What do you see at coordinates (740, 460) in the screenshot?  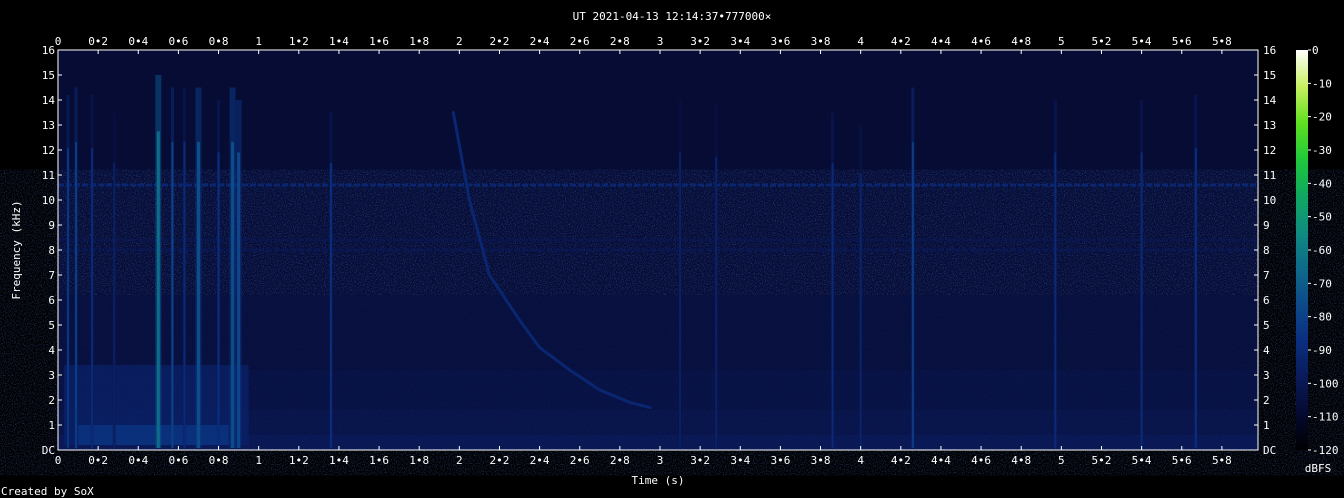 I see `x-tick-label-bottom: 3•4` at bounding box center [740, 460].